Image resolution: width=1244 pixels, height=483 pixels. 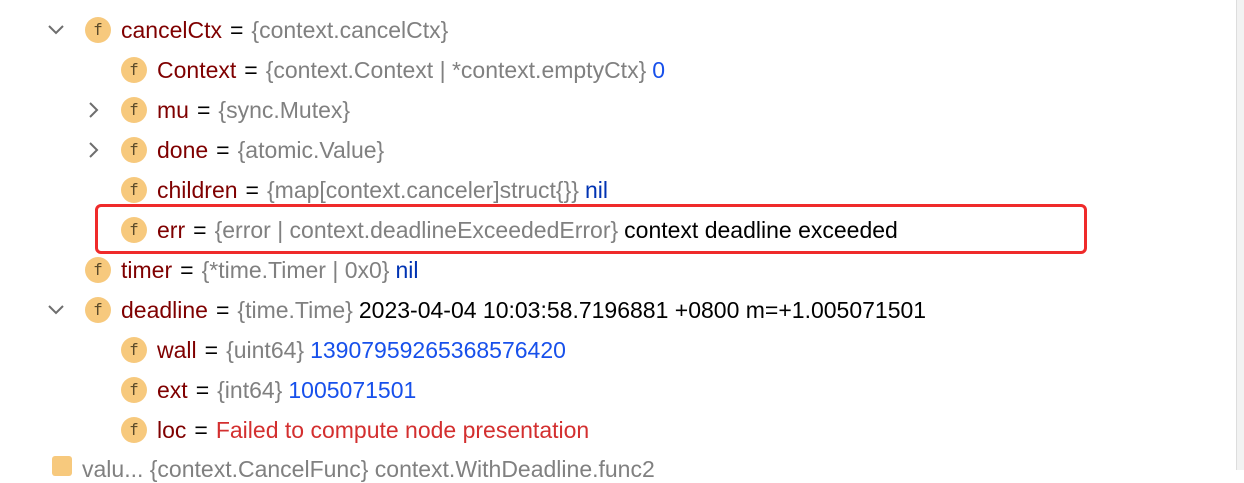 I want to click on tree-row-wall: f wall = {uint64} 13907959265368576420, so click(x=343, y=350).